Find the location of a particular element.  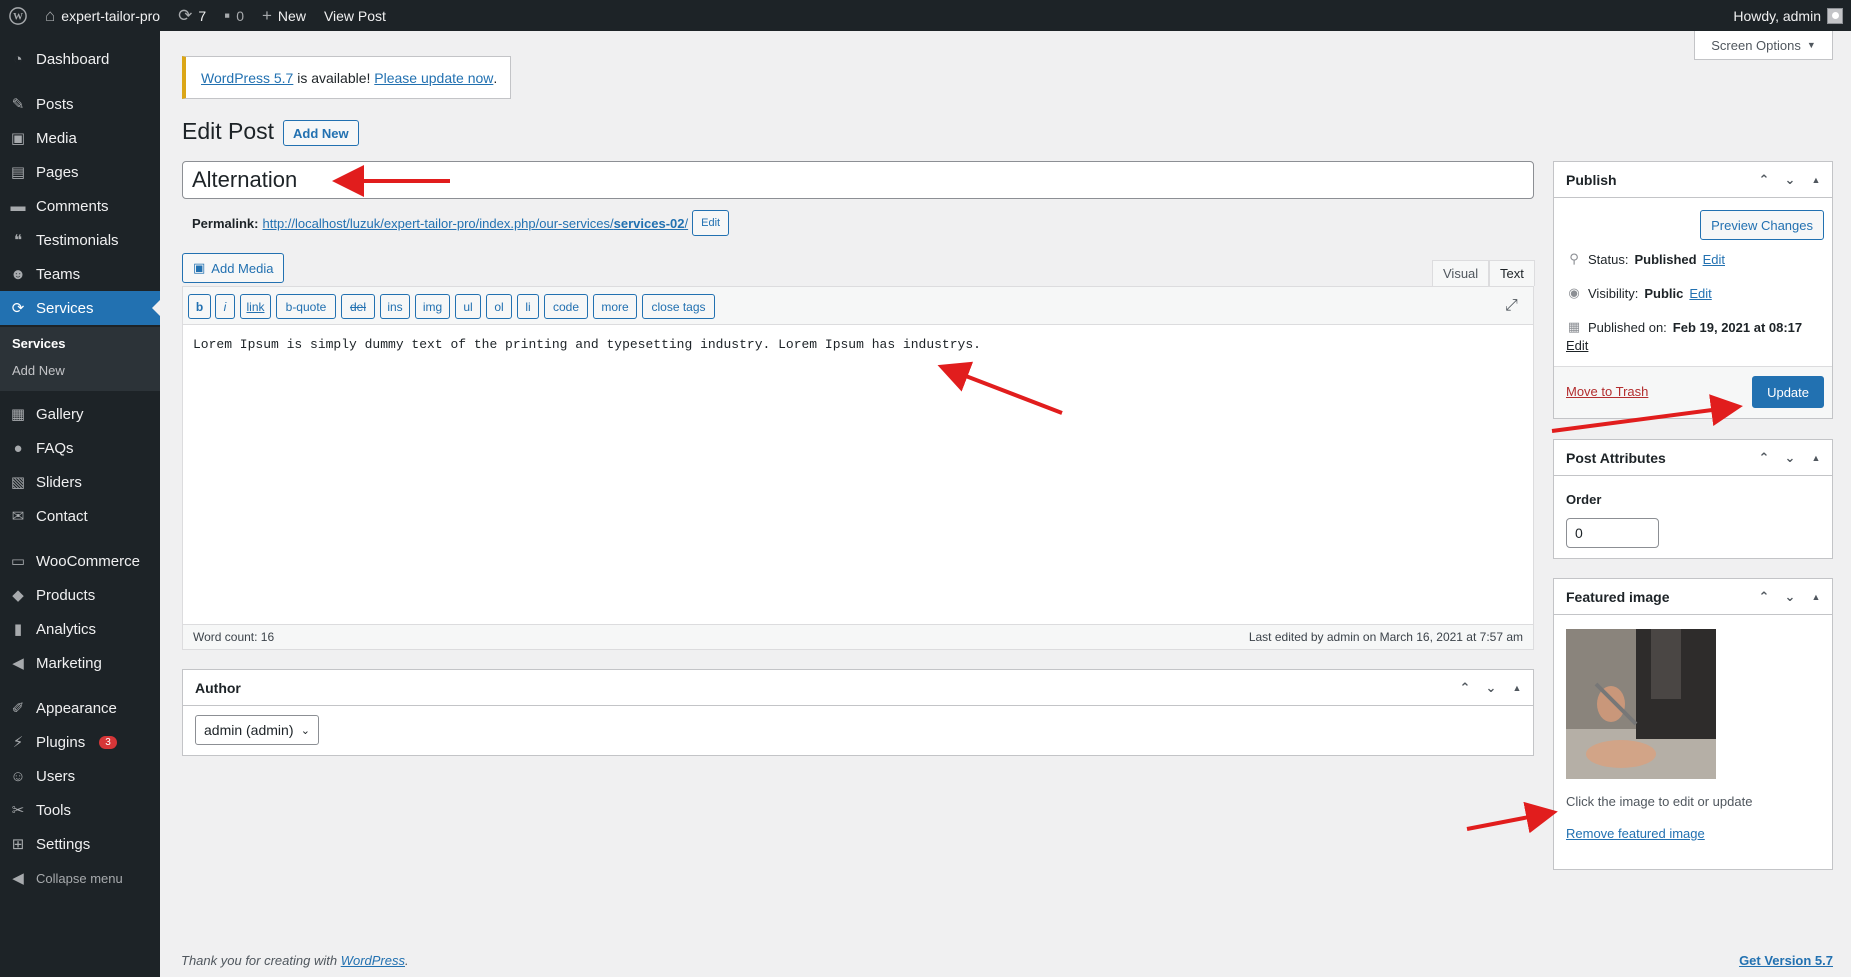

view-post-label: View Post is located at coordinates (354, 15).